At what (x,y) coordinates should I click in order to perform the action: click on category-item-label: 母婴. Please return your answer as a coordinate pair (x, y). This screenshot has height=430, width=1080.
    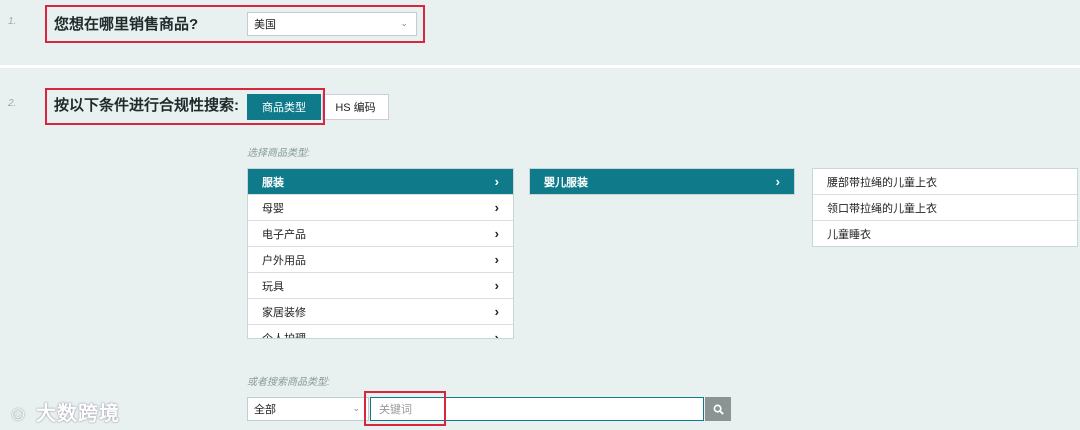
    Looking at the image, I should click on (273, 208).